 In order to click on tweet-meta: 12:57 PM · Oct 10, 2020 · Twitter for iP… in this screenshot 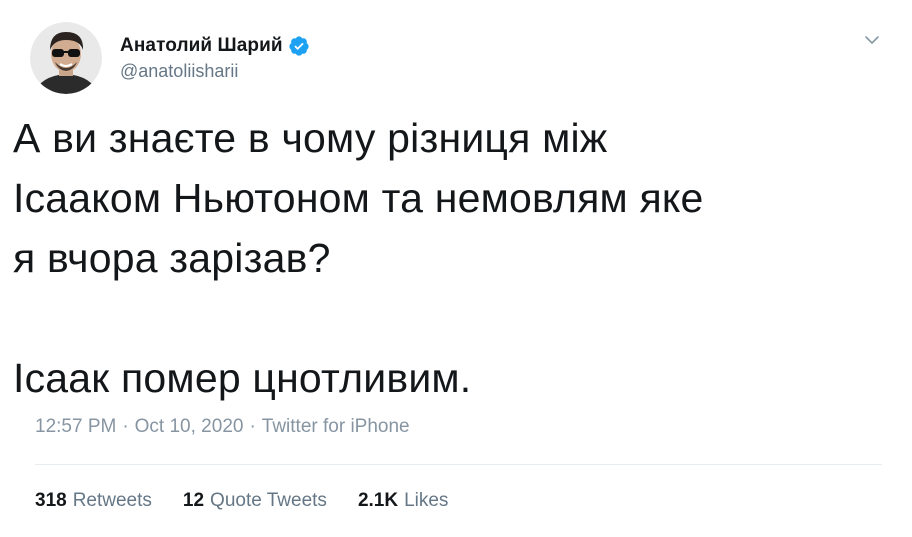, I will do `click(222, 427)`.